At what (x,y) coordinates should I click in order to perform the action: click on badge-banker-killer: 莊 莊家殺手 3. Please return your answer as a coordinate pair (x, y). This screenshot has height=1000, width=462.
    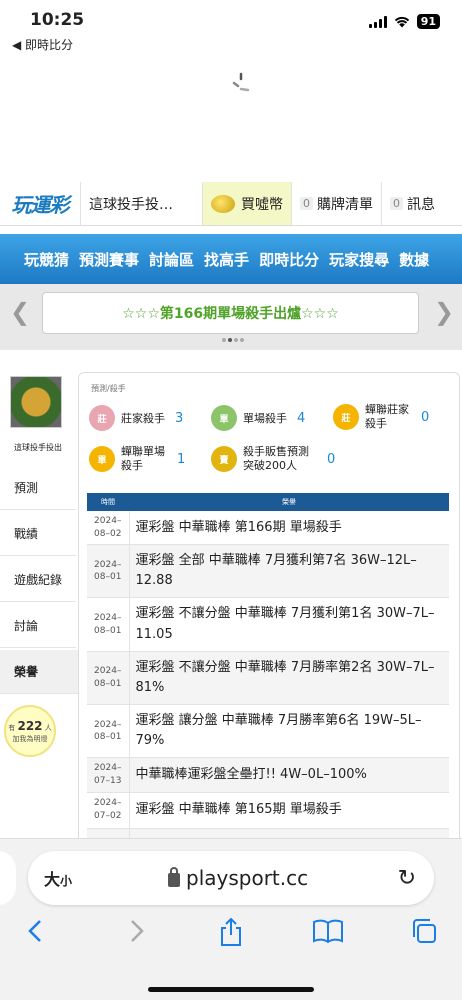
    Looking at the image, I should click on (136, 418).